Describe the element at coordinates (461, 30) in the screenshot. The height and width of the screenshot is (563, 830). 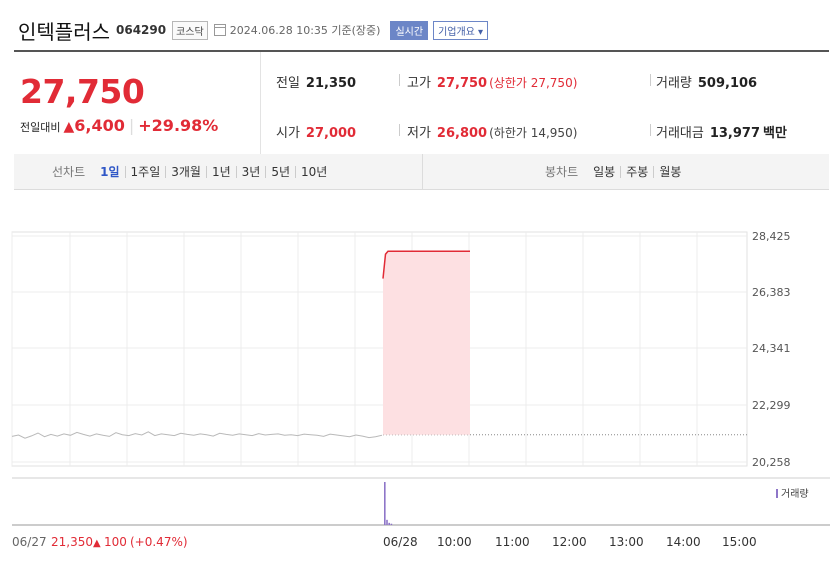
I see `company-overview-dropdown: 기업개요 ▾` at that location.